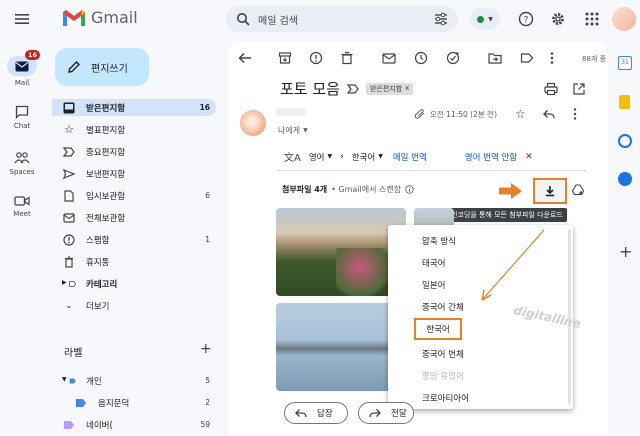 Image resolution: width=640 pixels, height=436 pixels. What do you see at coordinates (278, 19) in the screenshot?
I see `search-input: 메일 검색` at bounding box center [278, 19].